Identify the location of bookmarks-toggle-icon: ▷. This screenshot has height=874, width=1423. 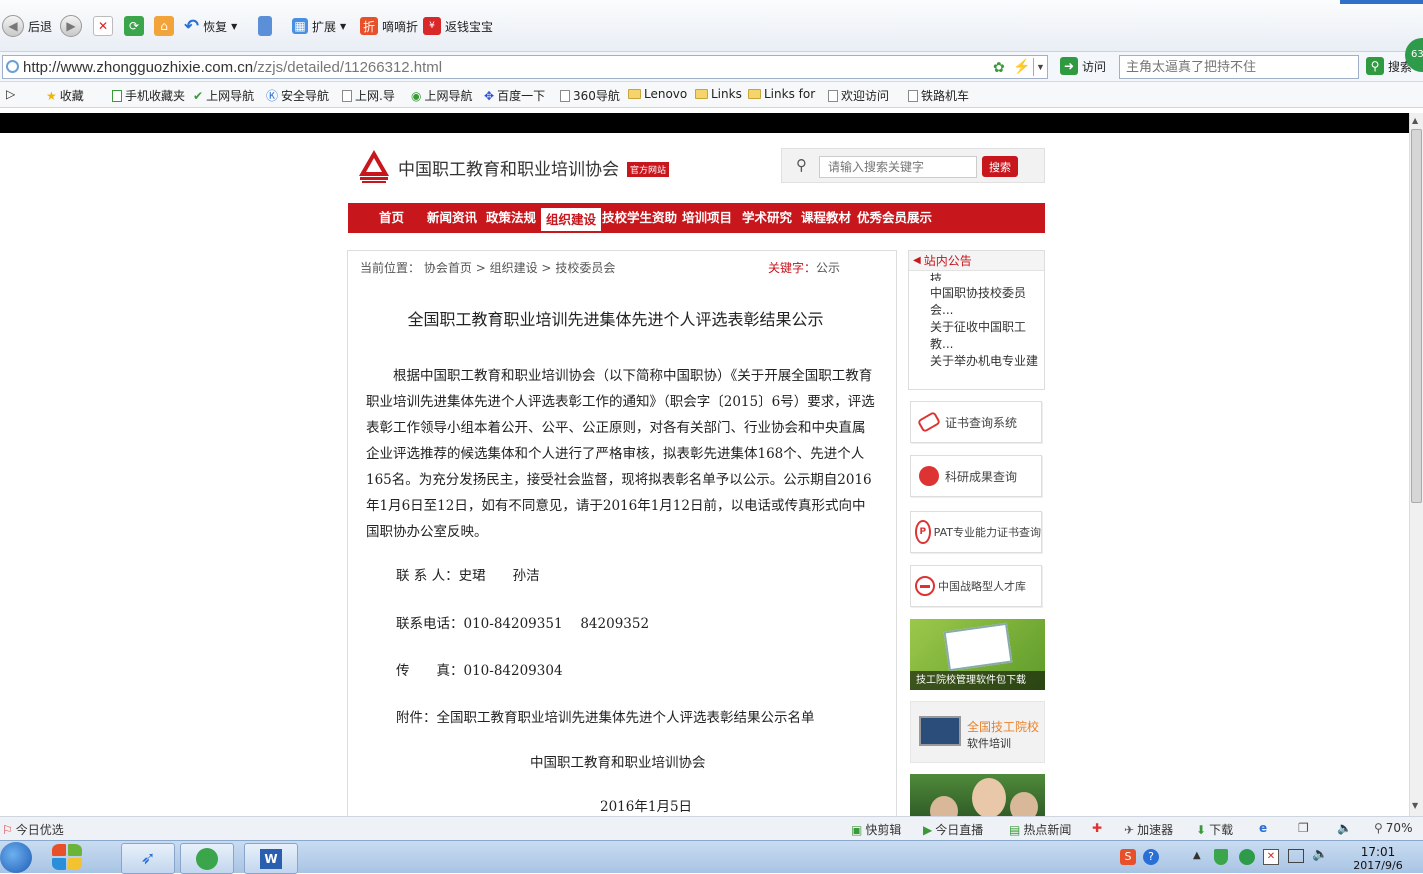
(10, 94).